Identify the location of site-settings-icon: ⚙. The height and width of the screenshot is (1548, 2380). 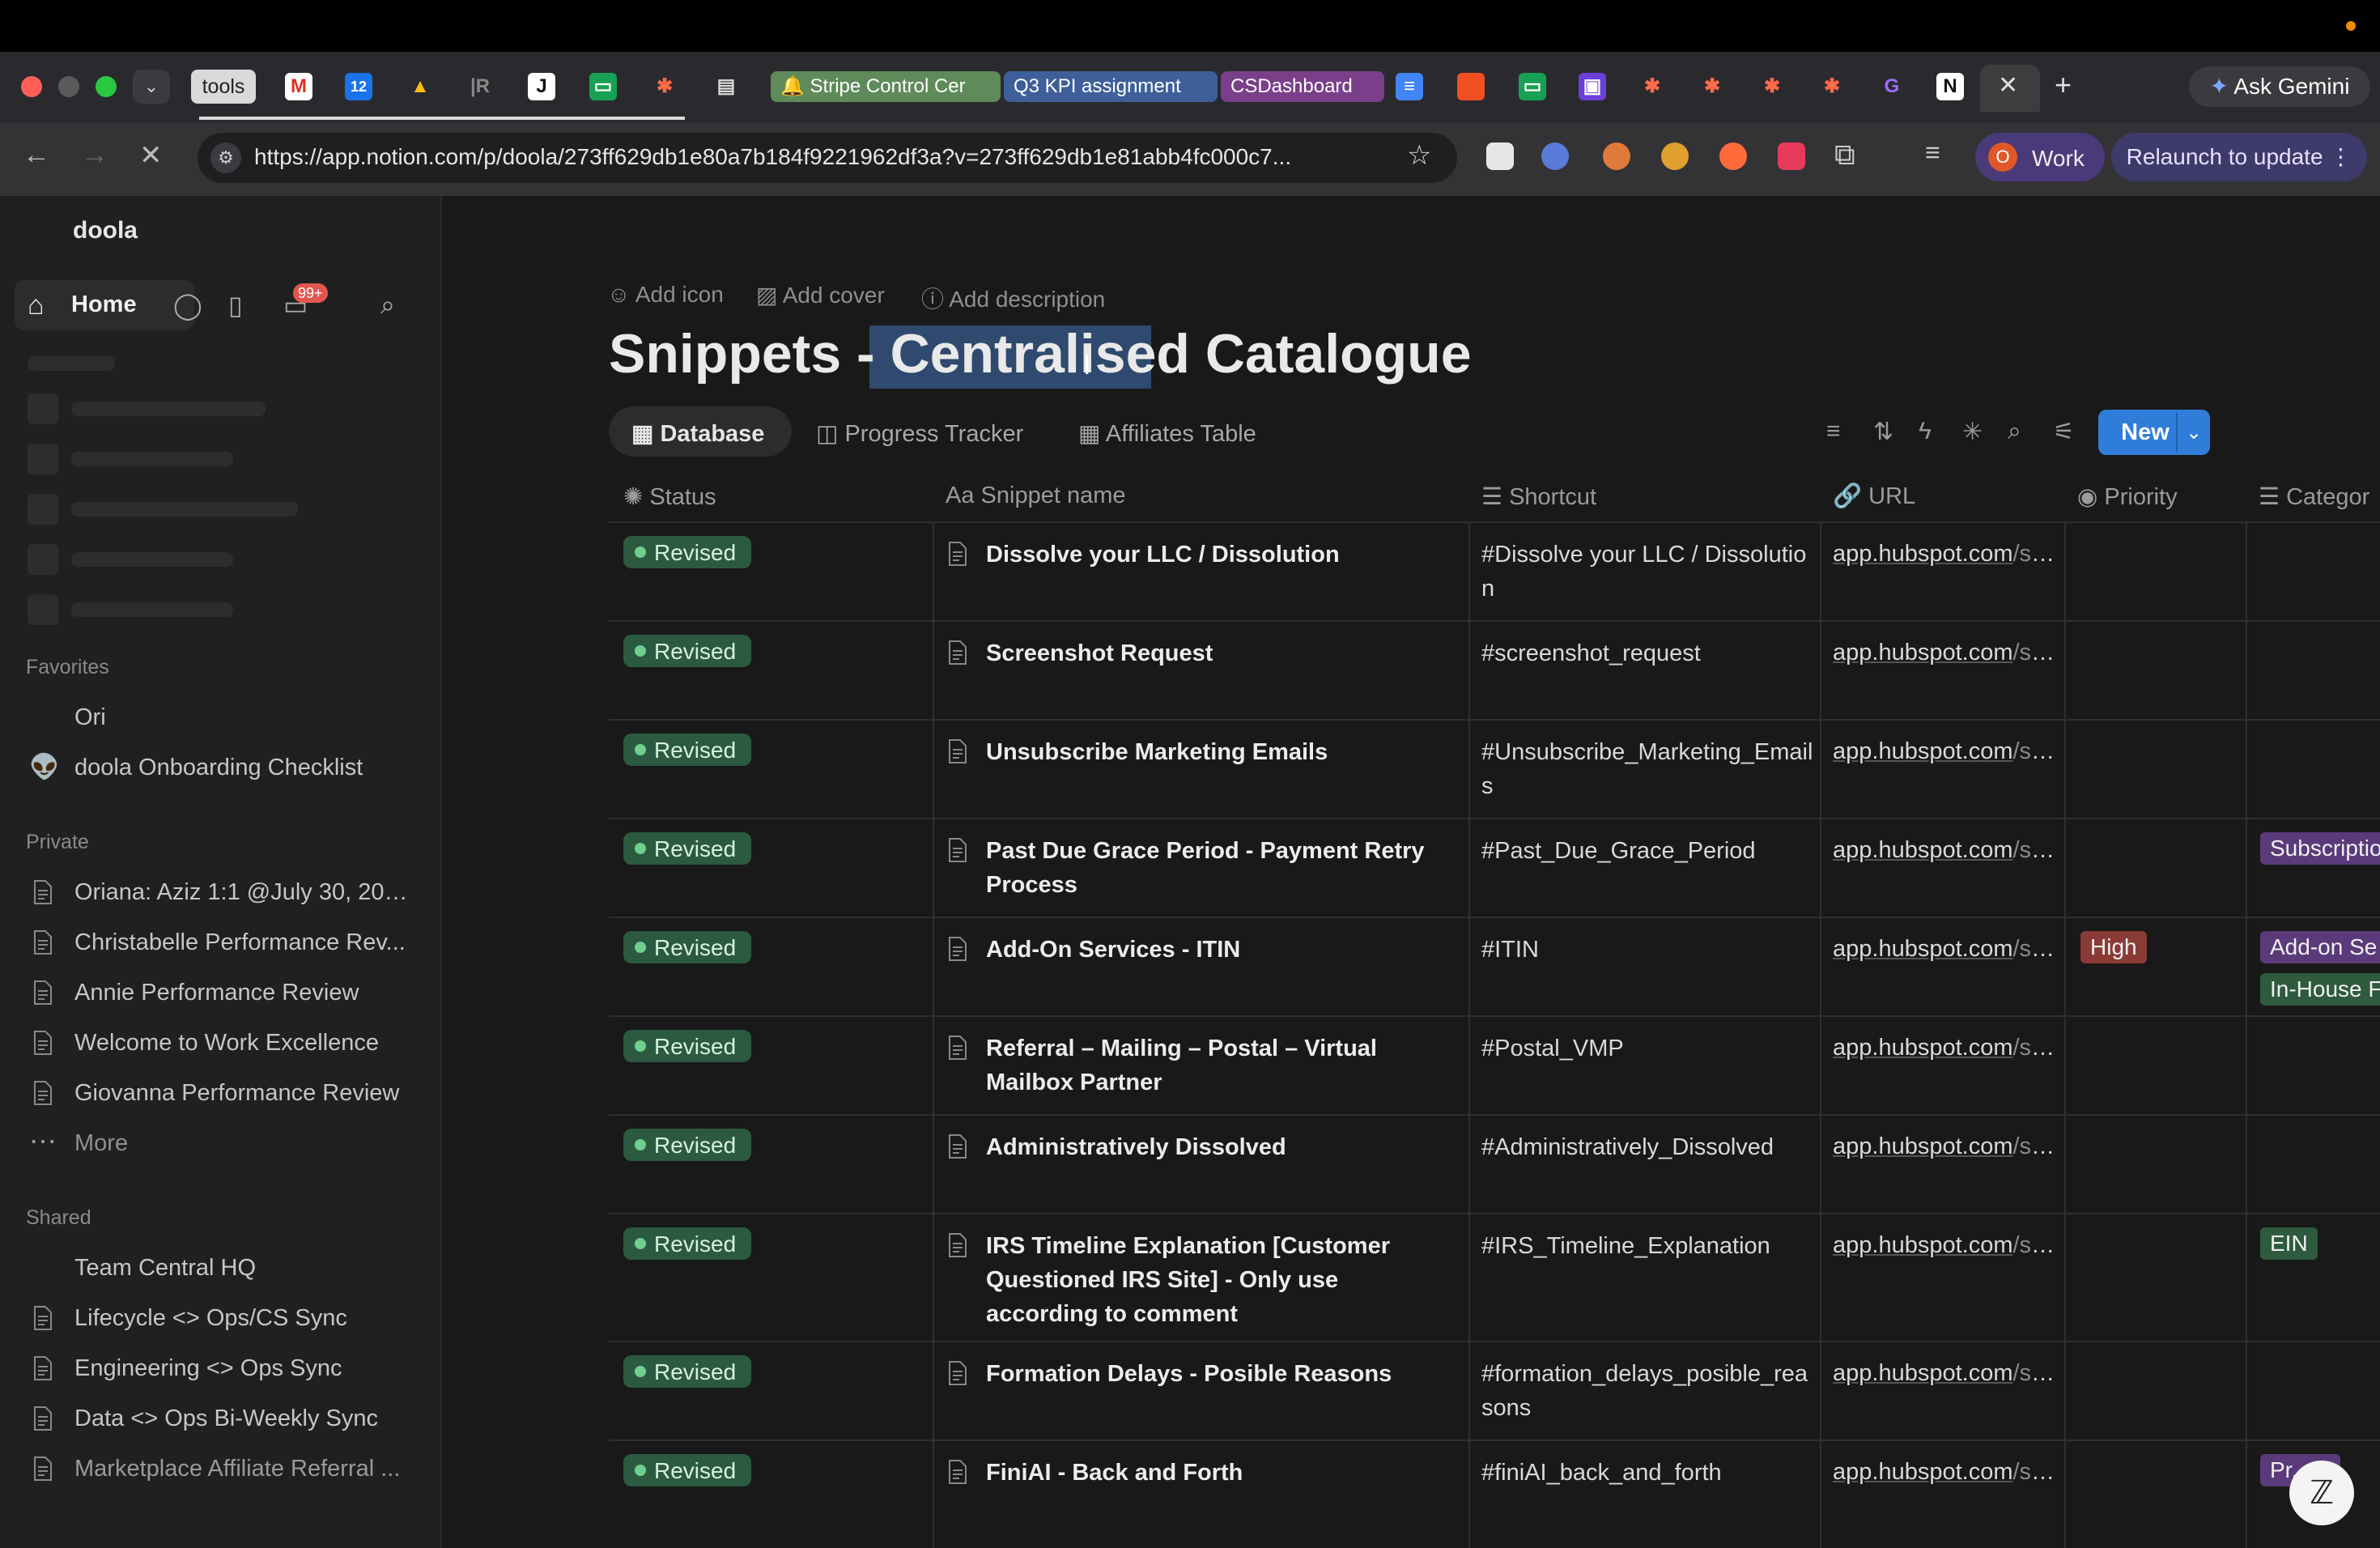
(225, 158).